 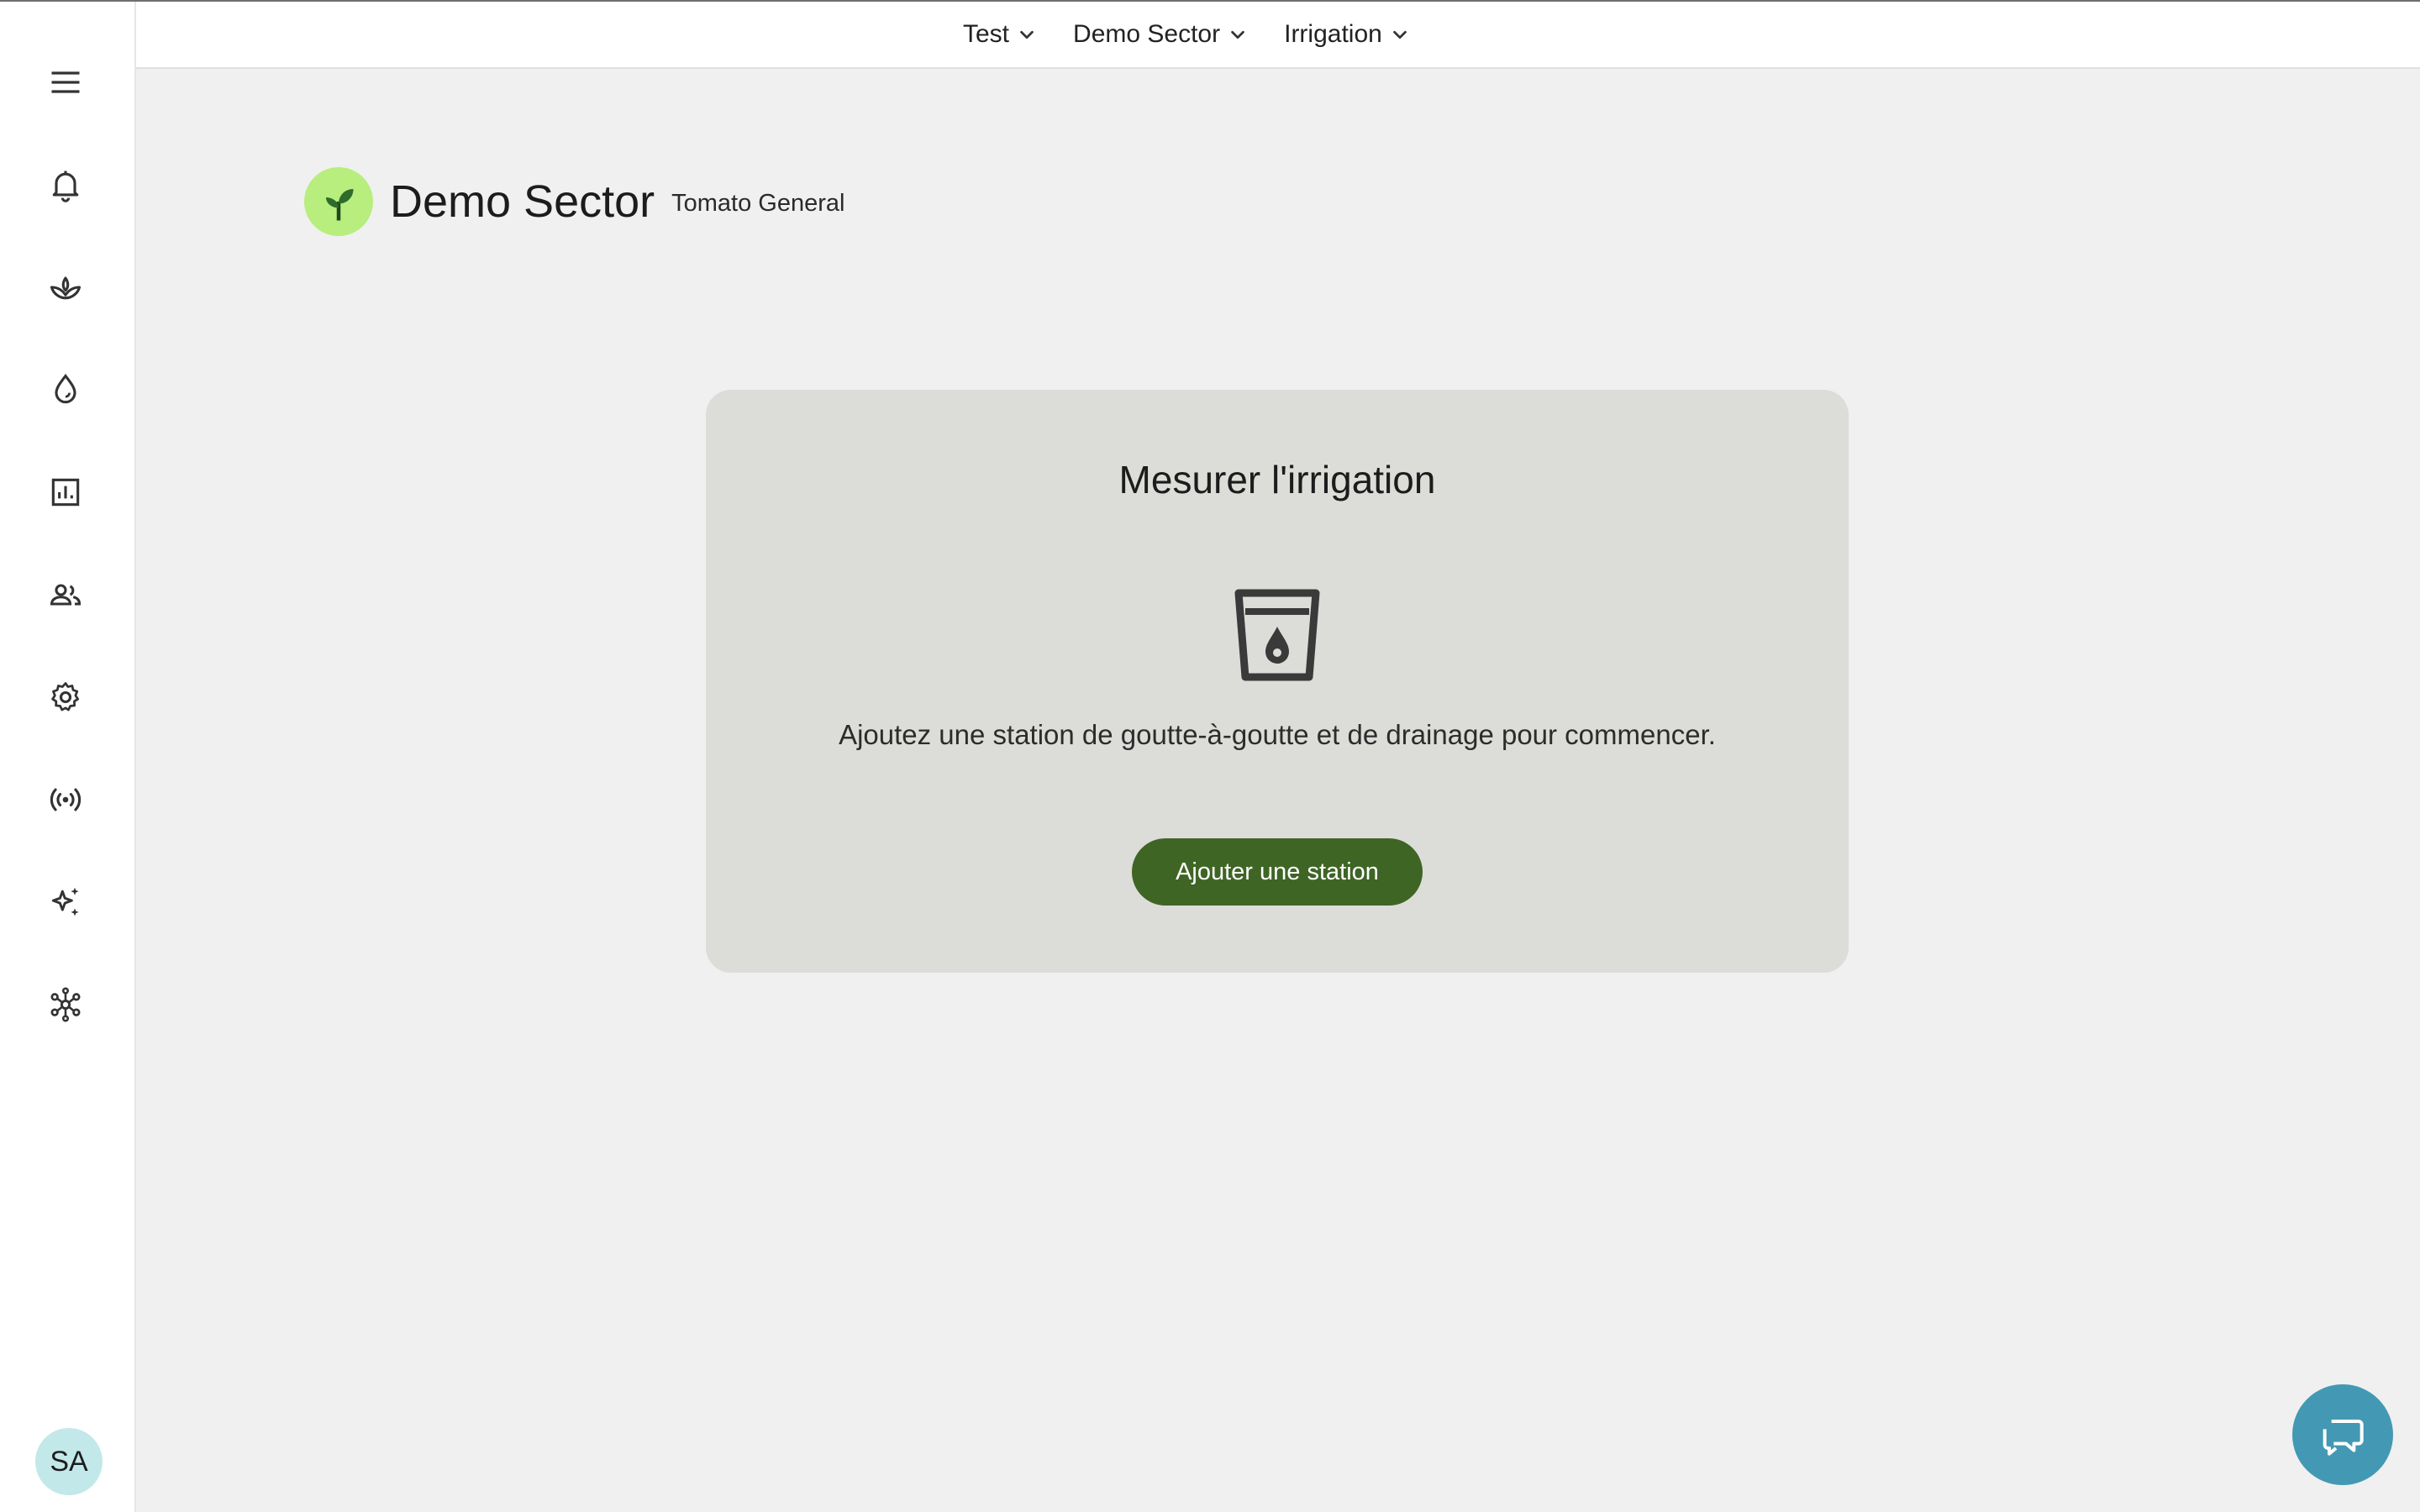 I want to click on network-icon, so click(x=65, y=1004).